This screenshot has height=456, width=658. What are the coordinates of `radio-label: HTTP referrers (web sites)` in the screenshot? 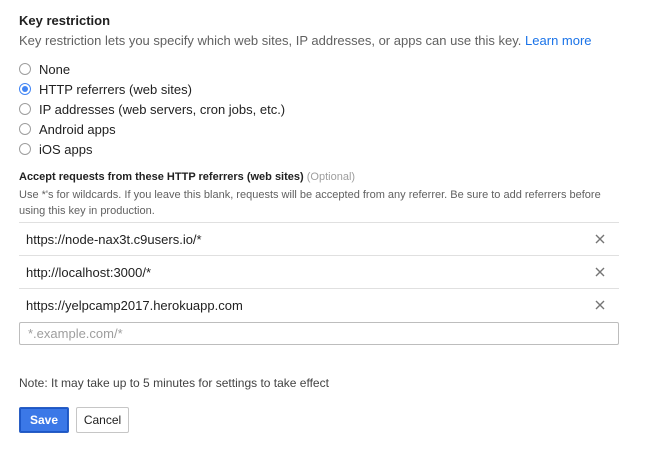 It's located at (115, 89).